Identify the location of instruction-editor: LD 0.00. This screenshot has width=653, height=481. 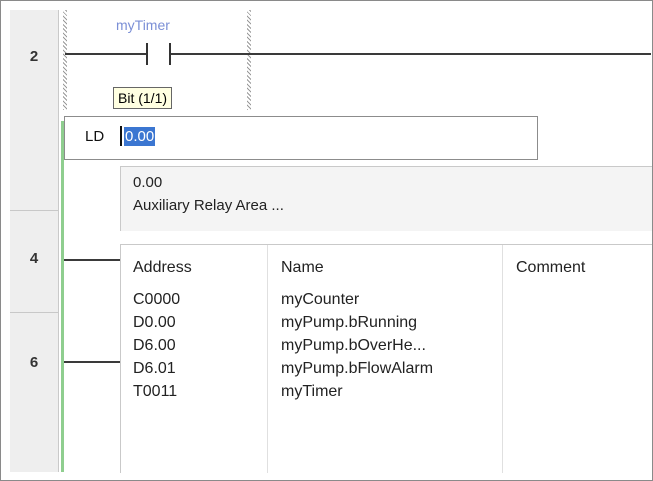
(301, 138).